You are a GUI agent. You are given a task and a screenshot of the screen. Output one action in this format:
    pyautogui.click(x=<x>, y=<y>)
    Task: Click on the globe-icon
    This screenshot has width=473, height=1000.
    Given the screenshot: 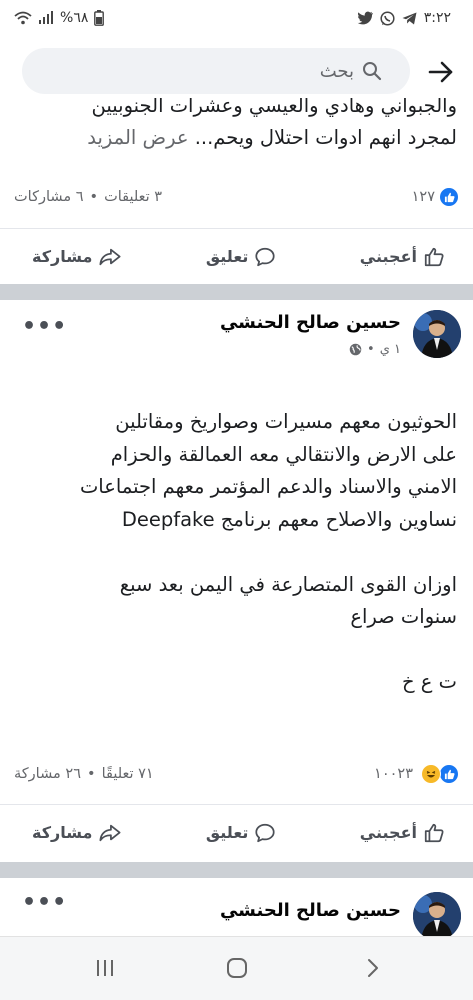 What is the action you would take?
    pyautogui.click(x=355, y=349)
    